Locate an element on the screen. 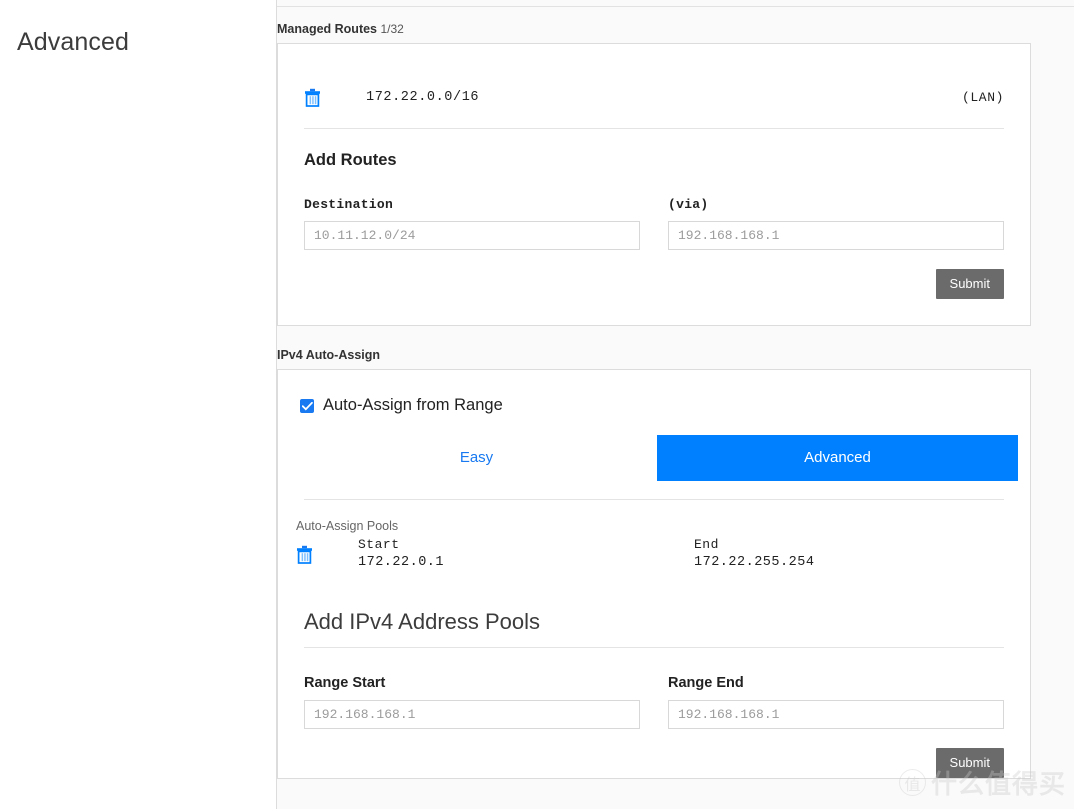 This screenshot has height=809, width=1074. auto-assign-checkbox is located at coordinates (307, 405).